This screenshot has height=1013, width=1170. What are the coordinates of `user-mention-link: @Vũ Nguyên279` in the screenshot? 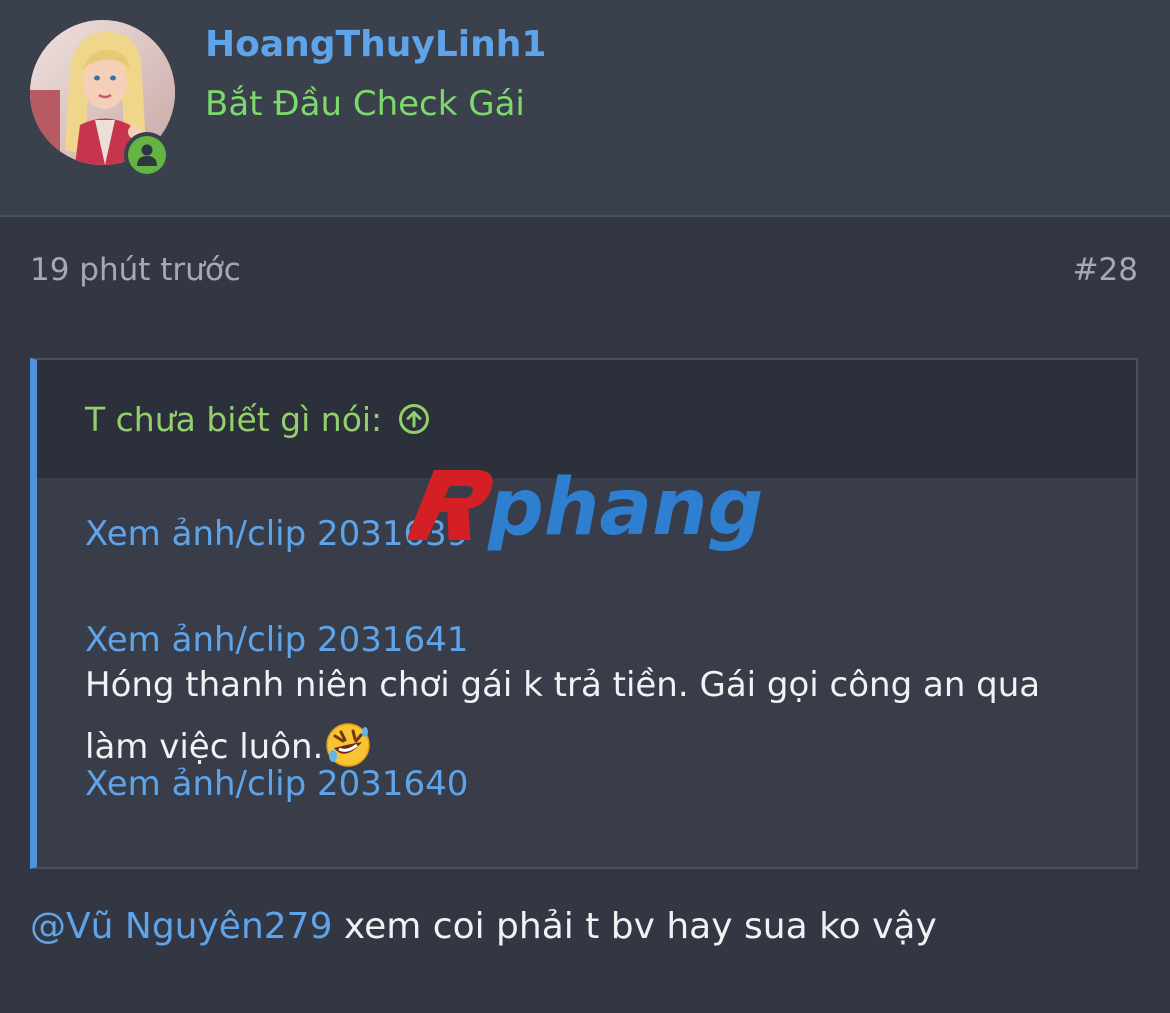 It's located at (181, 926).